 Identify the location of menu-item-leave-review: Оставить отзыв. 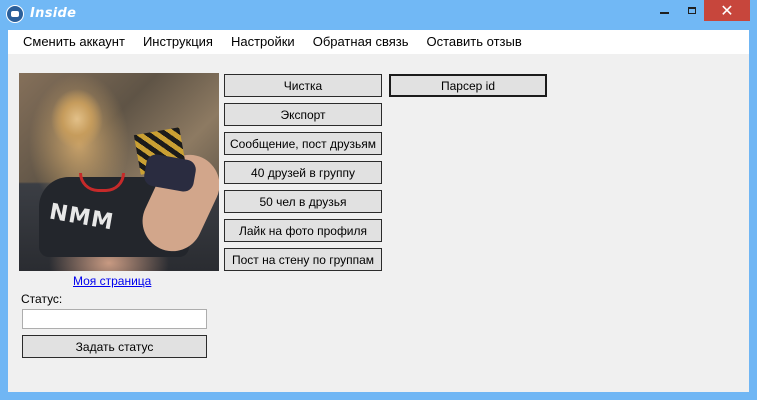
(473, 42).